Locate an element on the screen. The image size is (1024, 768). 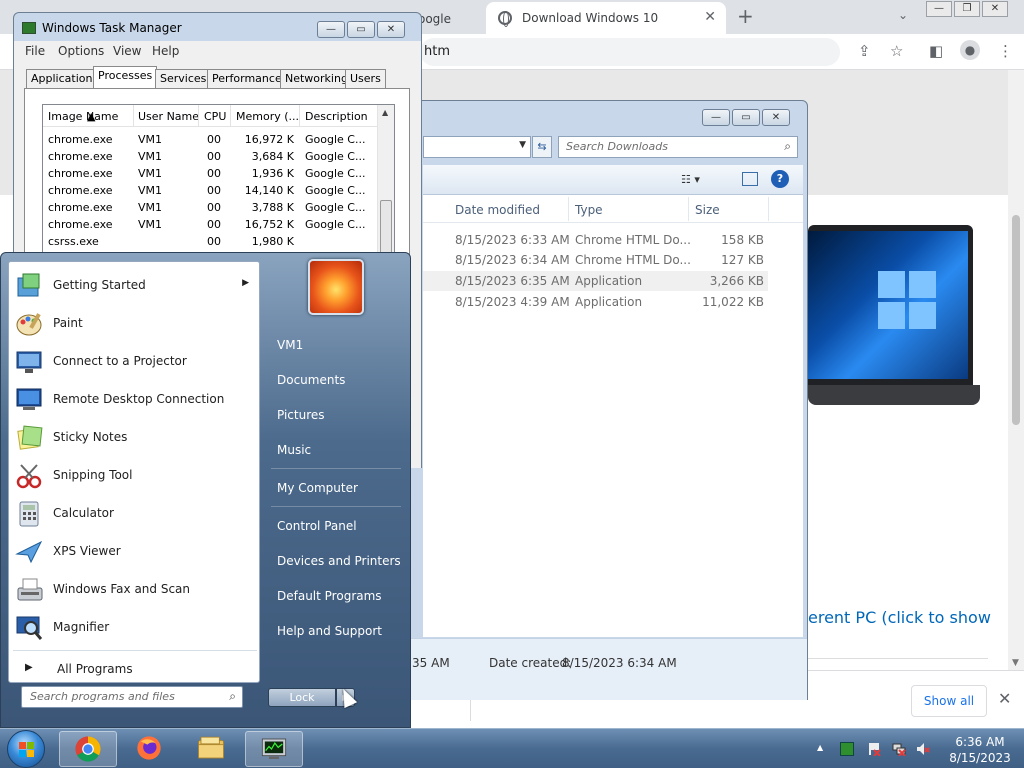
menu-kebab-icon: ⋮ is located at coordinates (1005, 51).